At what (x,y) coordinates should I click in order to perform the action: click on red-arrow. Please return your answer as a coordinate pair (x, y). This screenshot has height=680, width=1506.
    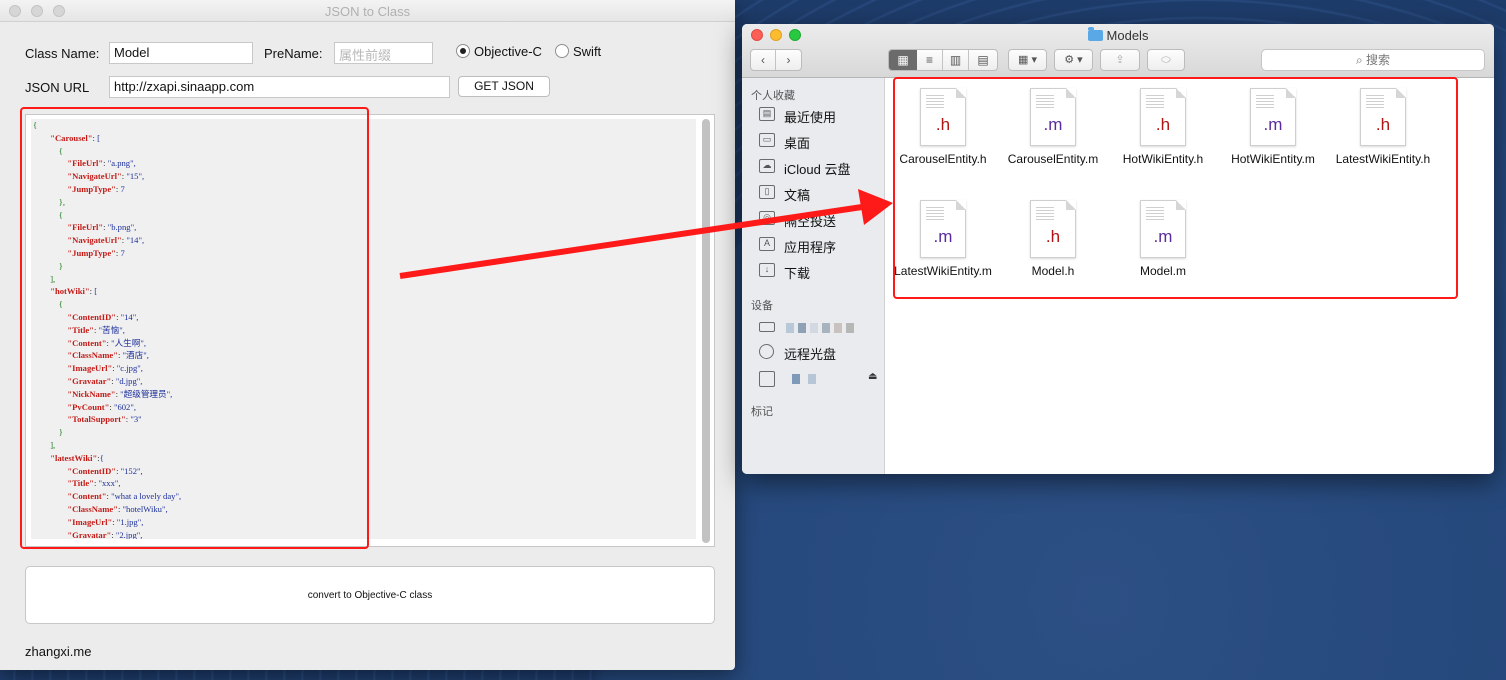
    Looking at the image, I should click on (646, 234).